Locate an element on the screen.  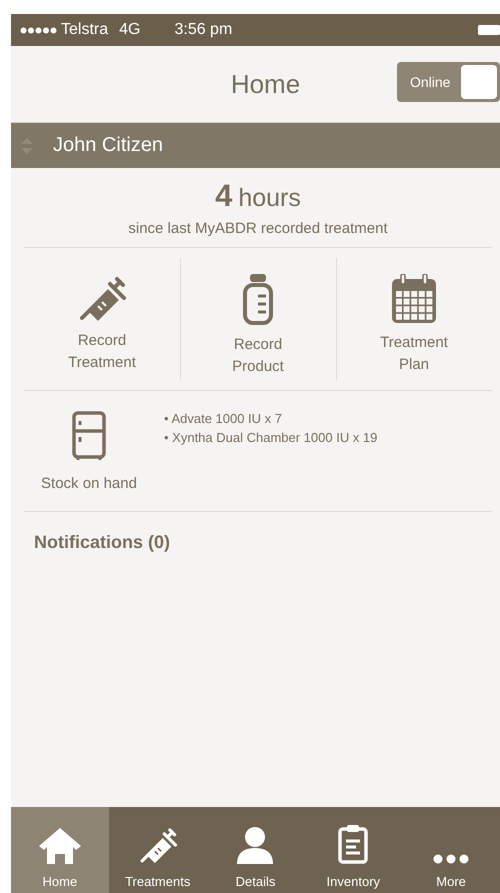
clock-time: 3:56 pm is located at coordinates (203, 30).